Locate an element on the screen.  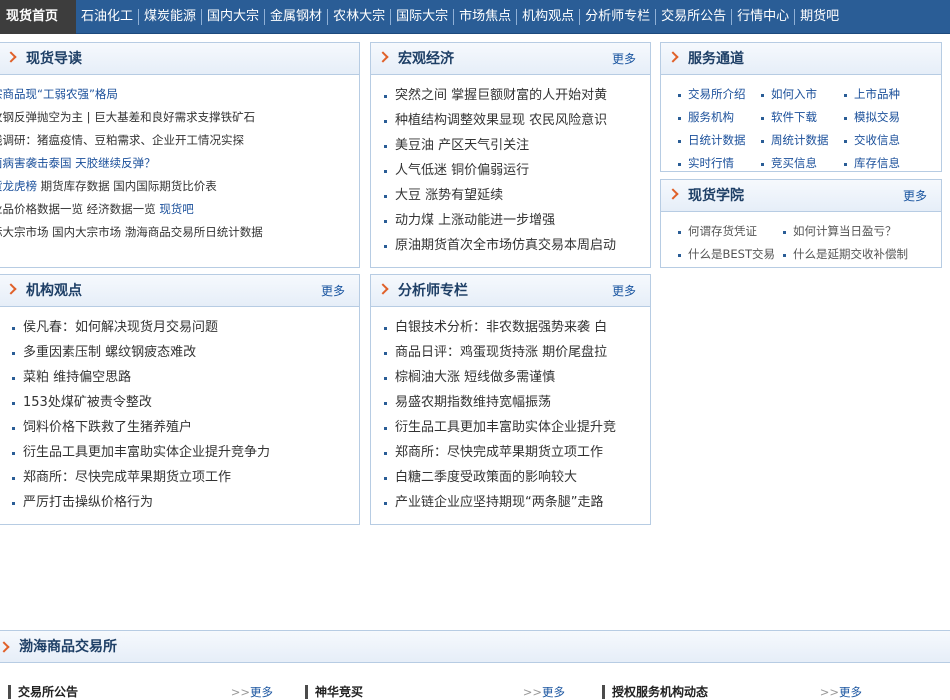
service-link: 日统计数据 is located at coordinates (714, 140).